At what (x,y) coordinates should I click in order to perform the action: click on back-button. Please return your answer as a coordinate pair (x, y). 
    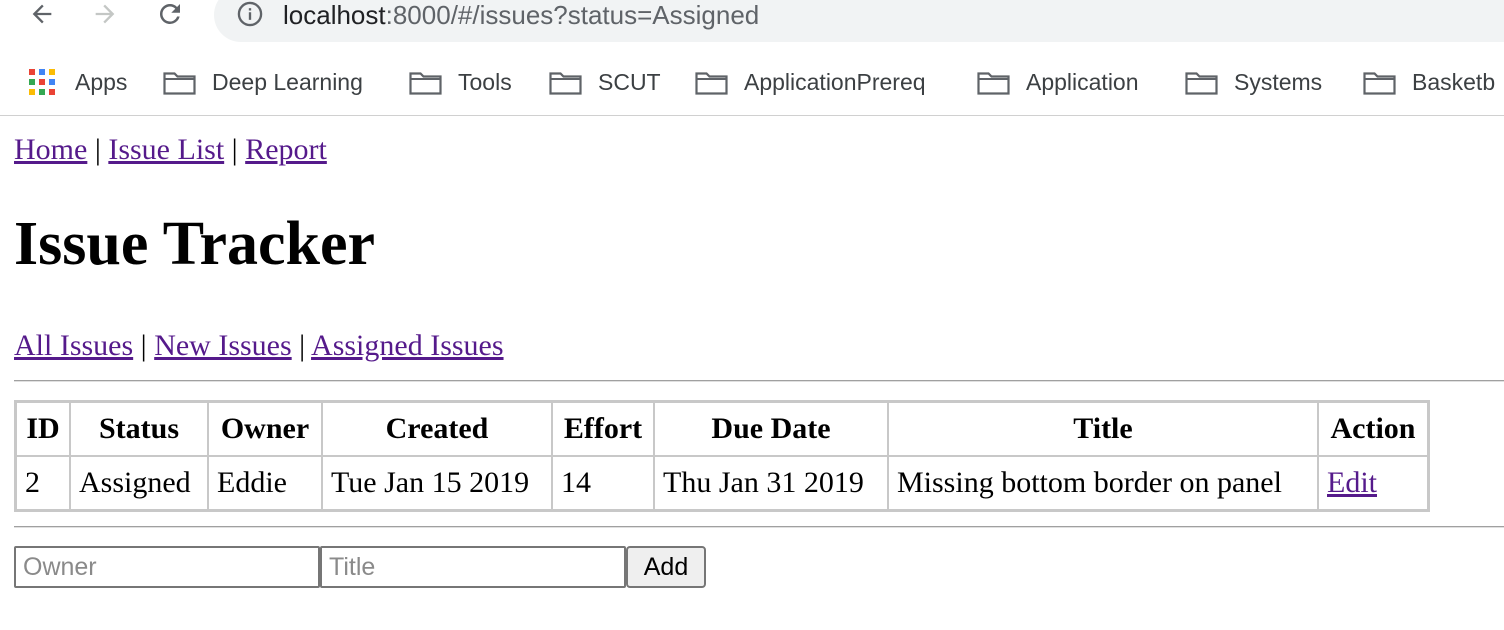
    Looking at the image, I should click on (42, 16).